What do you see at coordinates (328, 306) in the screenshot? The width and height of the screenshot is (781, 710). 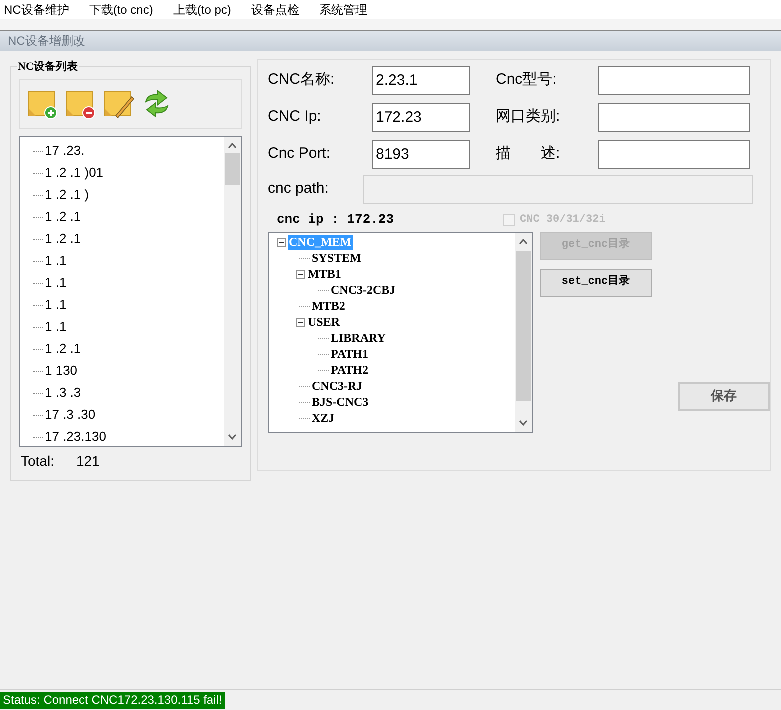 I see `tree-item: MTB2` at bounding box center [328, 306].